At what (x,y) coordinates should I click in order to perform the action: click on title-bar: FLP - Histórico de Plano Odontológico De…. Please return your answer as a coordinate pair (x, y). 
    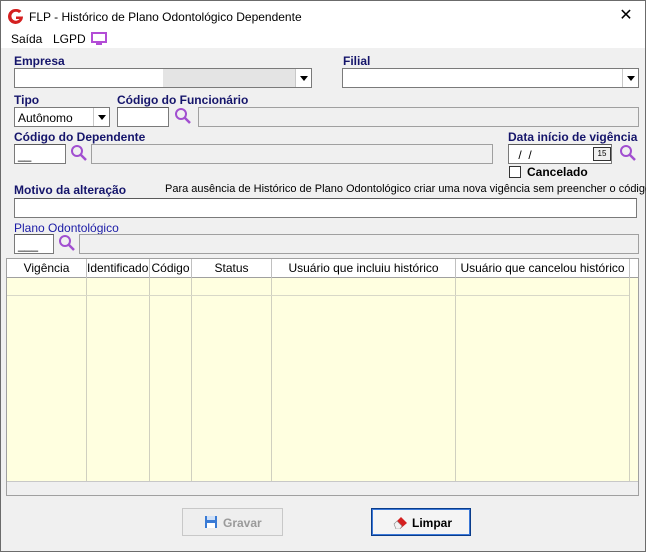
    Looking at the image, I should click on (323, 16).